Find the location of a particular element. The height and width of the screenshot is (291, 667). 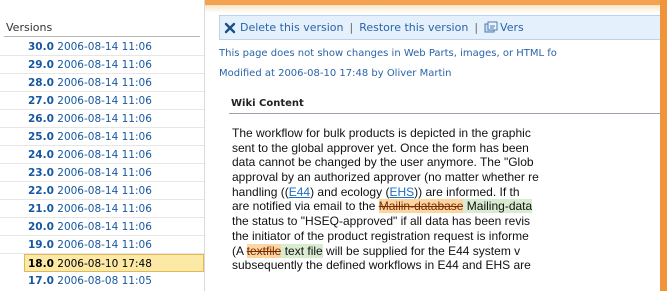

version-number: 21.0 is located at coordinates (41, 209).